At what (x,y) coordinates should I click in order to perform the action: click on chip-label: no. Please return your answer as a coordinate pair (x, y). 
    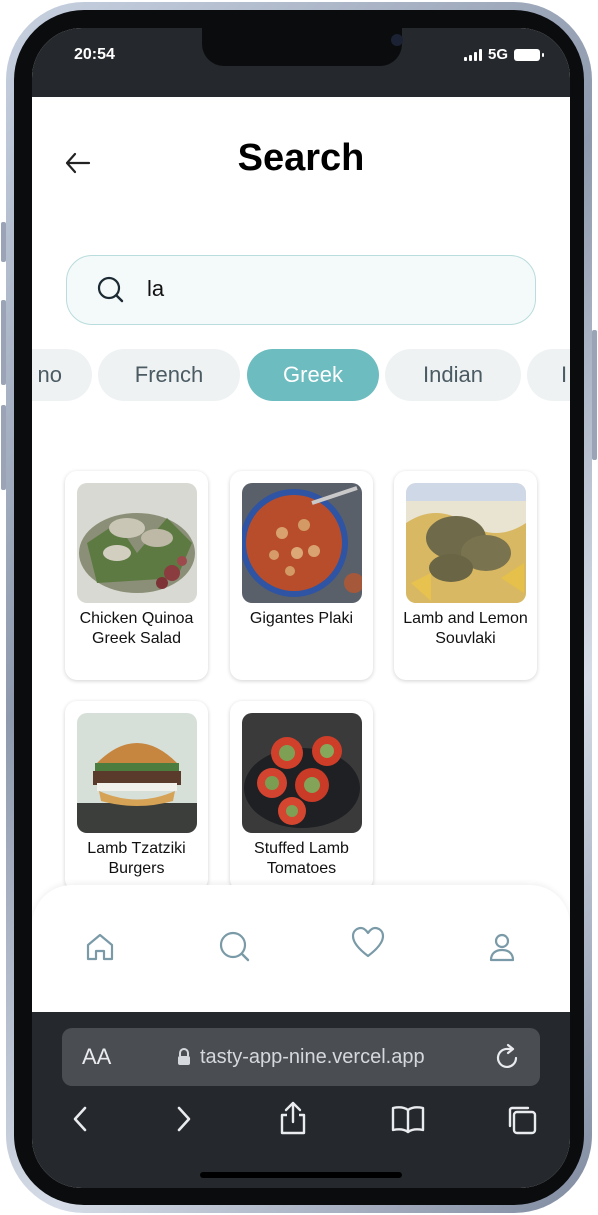
    Looking at the image, I should click on (49, 374).